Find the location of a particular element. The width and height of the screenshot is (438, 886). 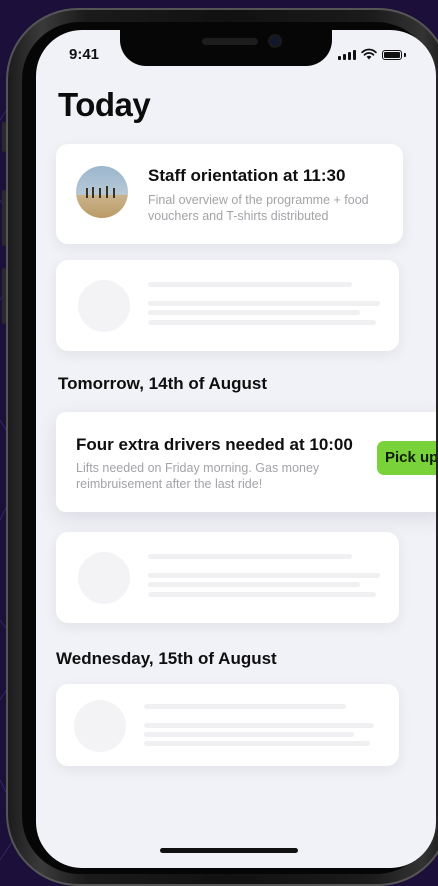

volume-up-button is located at coordinates (4, 137).